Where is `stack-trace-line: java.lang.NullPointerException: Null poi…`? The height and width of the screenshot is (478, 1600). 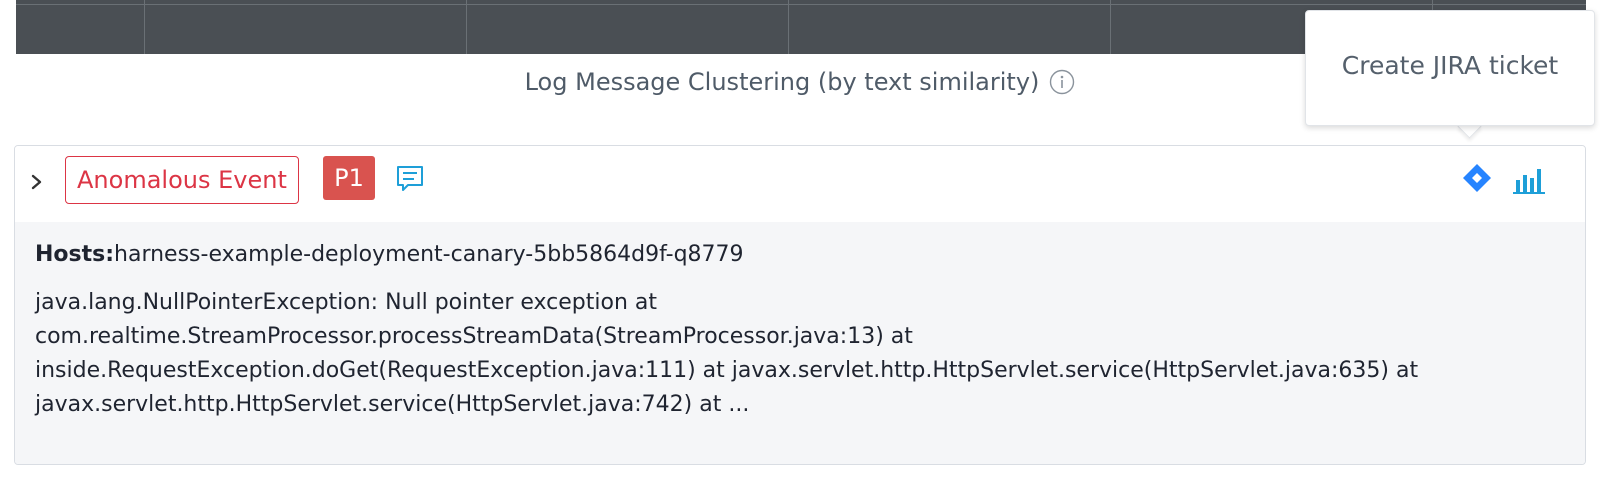
stack-trace-line: java.lang.NullPointerException: Null poi… is located at coordinates (346, 302).